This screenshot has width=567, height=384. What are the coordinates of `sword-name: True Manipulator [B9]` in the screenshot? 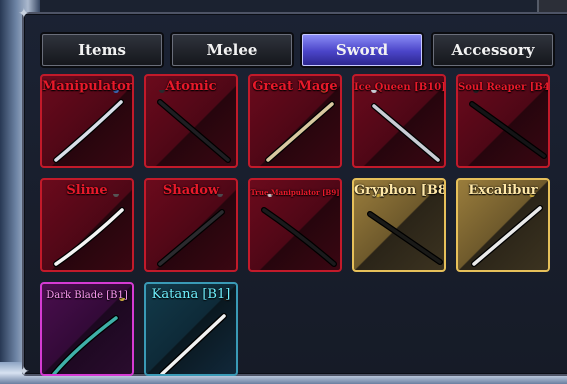 It's located at (295, 192).